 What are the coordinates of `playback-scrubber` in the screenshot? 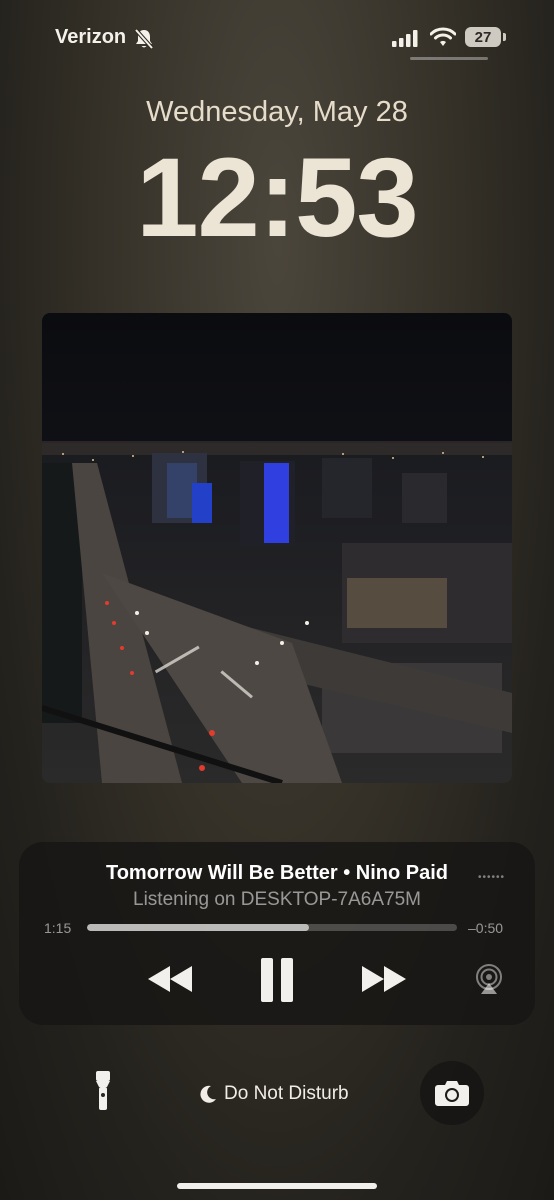 It's located at (272, 927).